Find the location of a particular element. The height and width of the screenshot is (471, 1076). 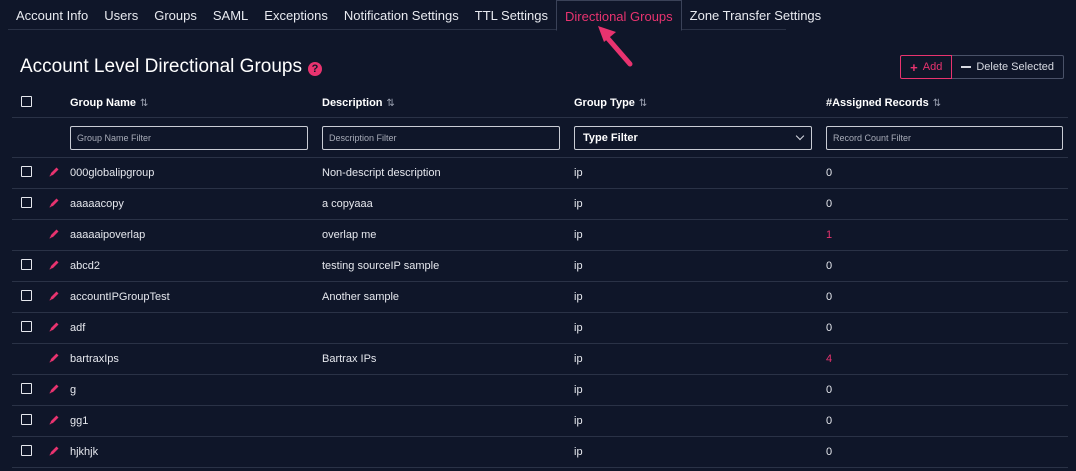

table-row: abcd2 testing sourceIP sample ip 0 is located at coordinates (540, 266).